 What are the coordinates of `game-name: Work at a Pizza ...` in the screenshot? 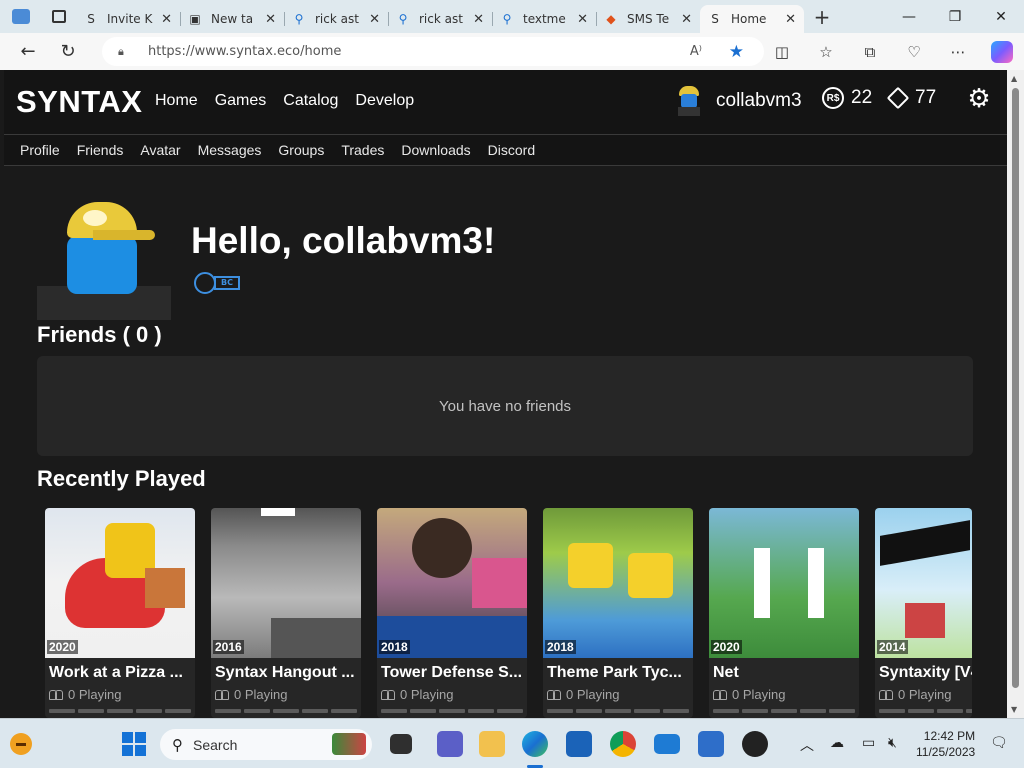 It's located at (122, 673).